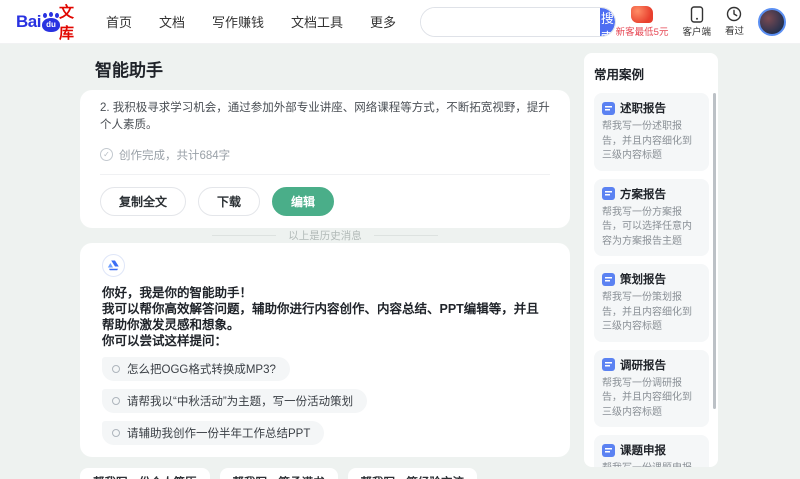  I want to click on client-label: 客户端, so click(696, 32).